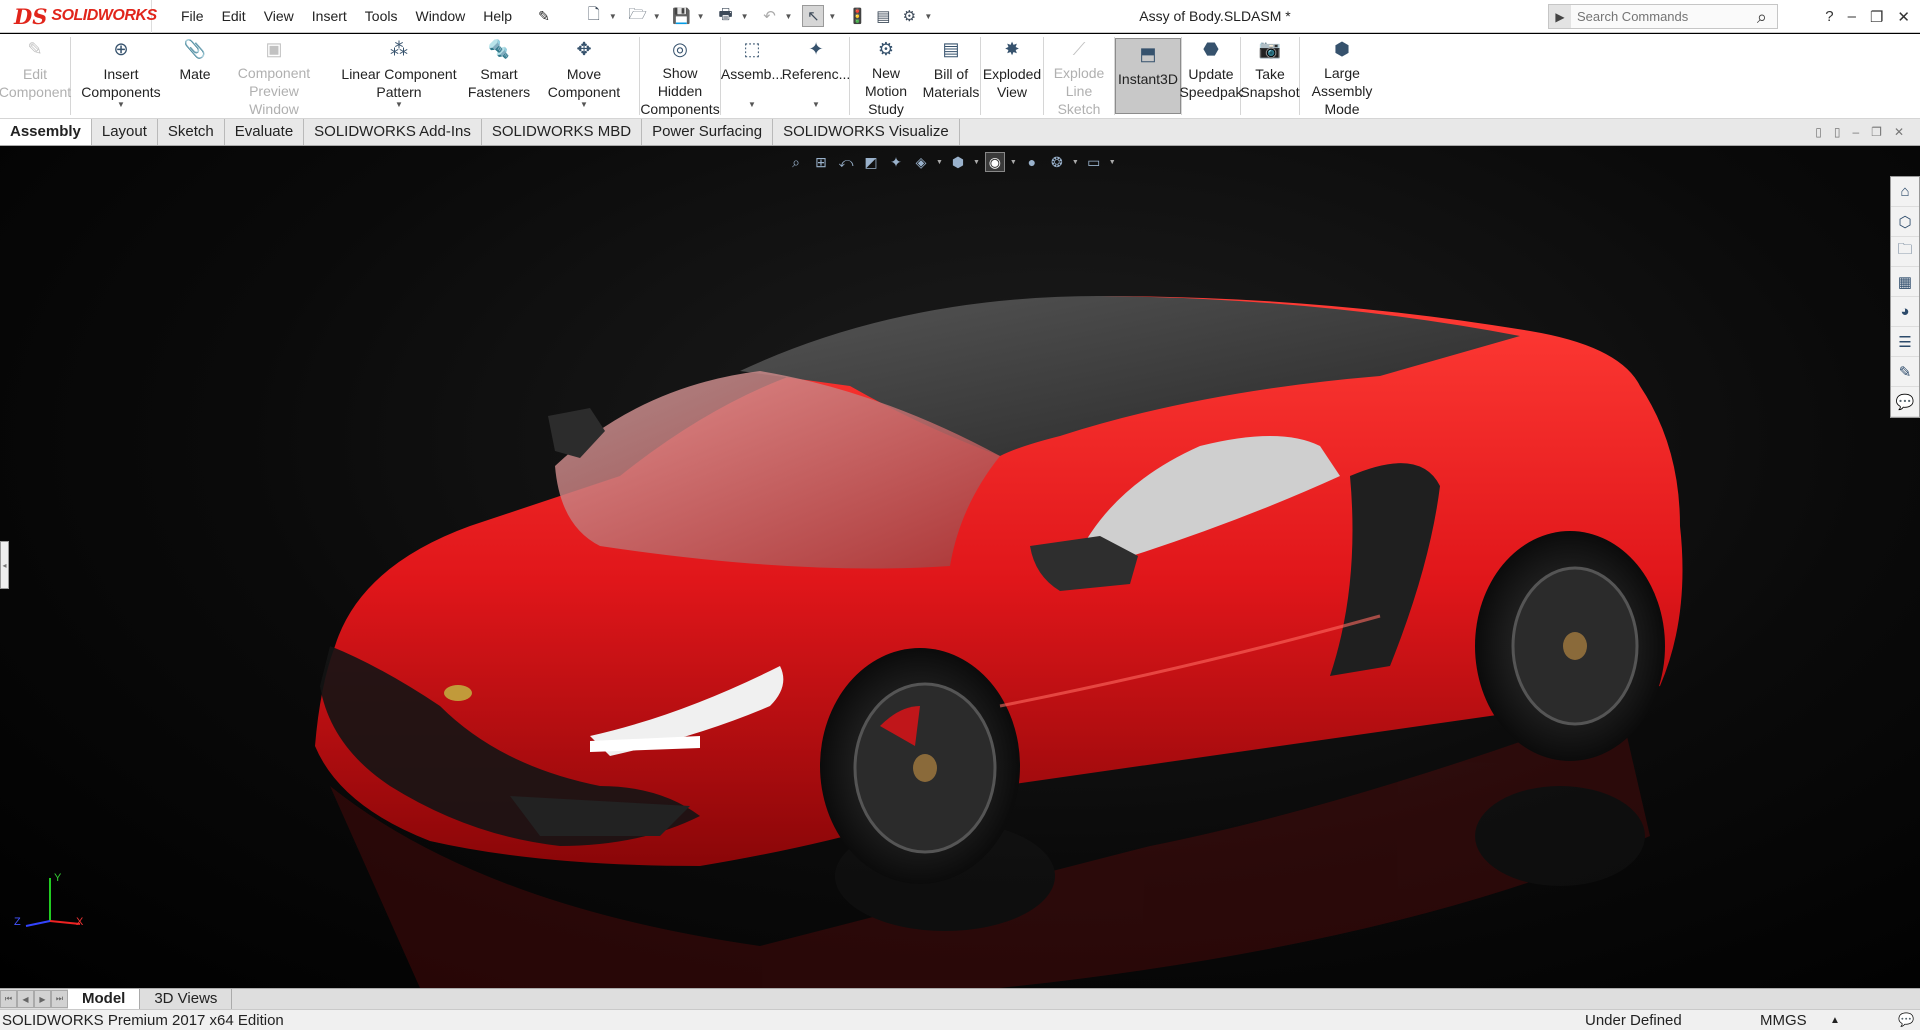 The image size is (1920, 1030). I want to click on search-input, so click(1651, 16).